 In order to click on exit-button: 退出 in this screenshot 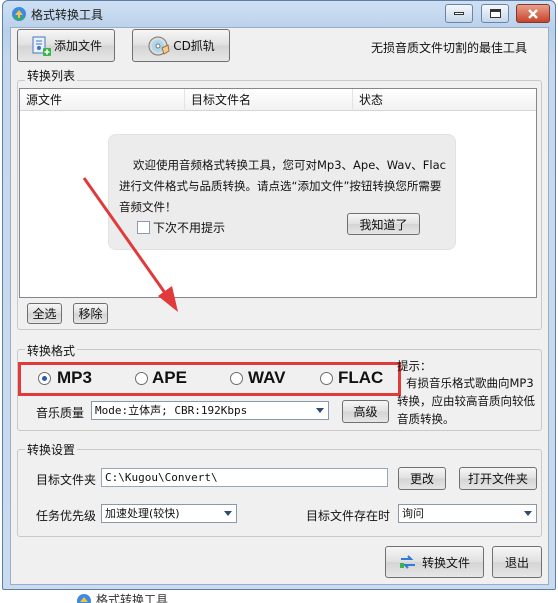, I will do `click(517, 562)`.